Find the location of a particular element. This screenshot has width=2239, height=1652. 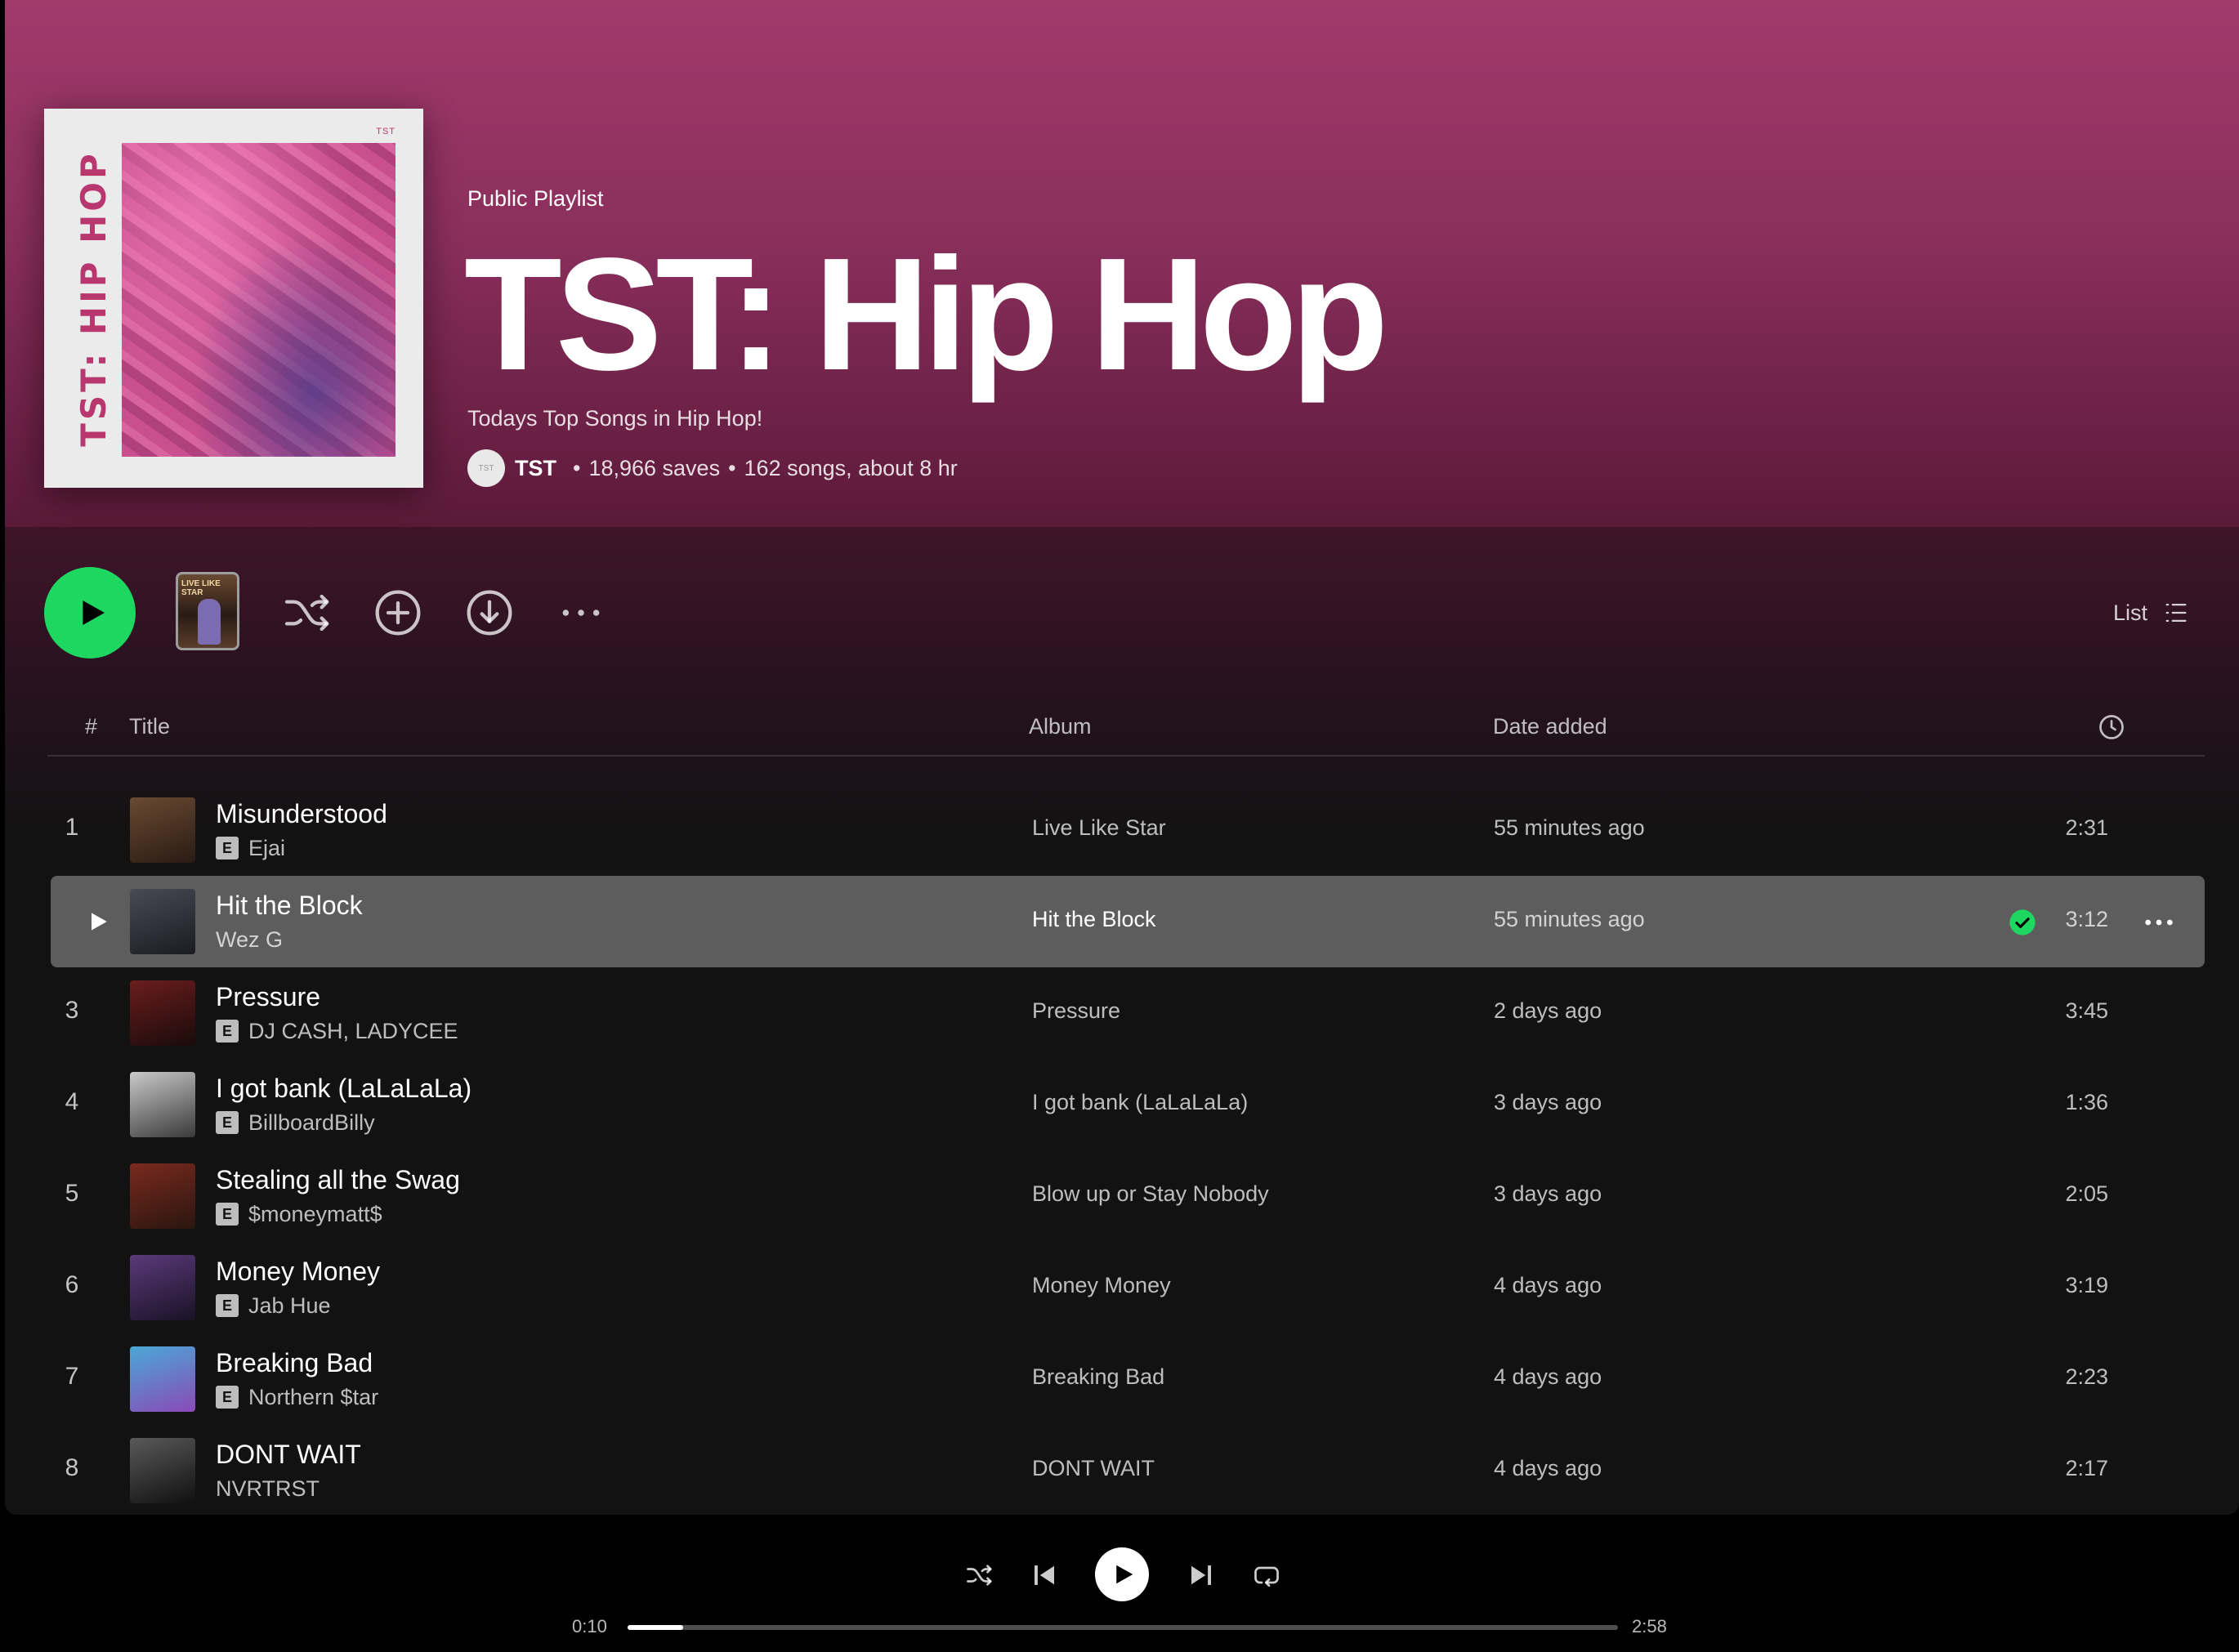

row-more-icon is located at coordinates (2159, 922).